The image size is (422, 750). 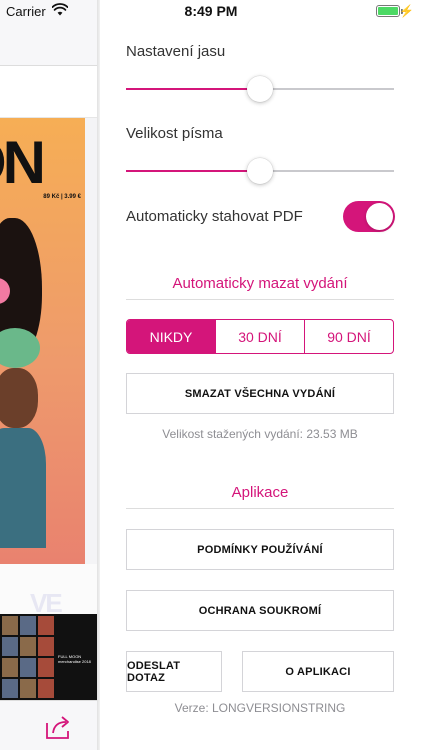 I want to click on privacy-button: OCHRANA SOUKROMÍ, so click(x=260, y=610).